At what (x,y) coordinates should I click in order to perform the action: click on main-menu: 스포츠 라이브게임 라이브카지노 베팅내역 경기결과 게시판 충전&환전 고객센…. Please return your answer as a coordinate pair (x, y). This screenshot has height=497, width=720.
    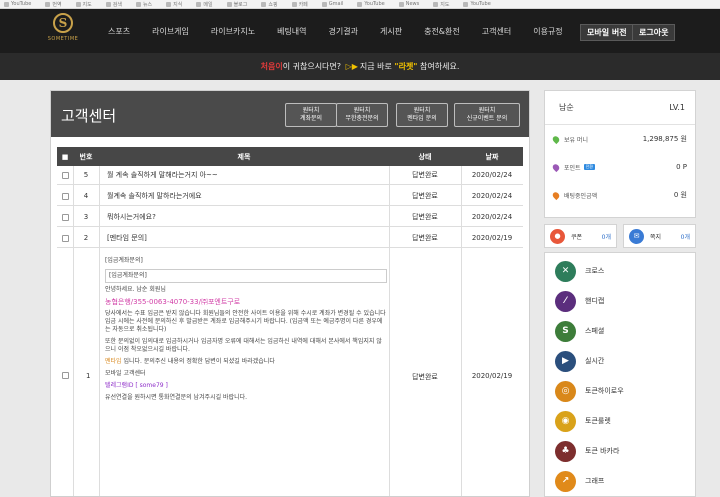
    Looking at the image, I should click on (346, 31).